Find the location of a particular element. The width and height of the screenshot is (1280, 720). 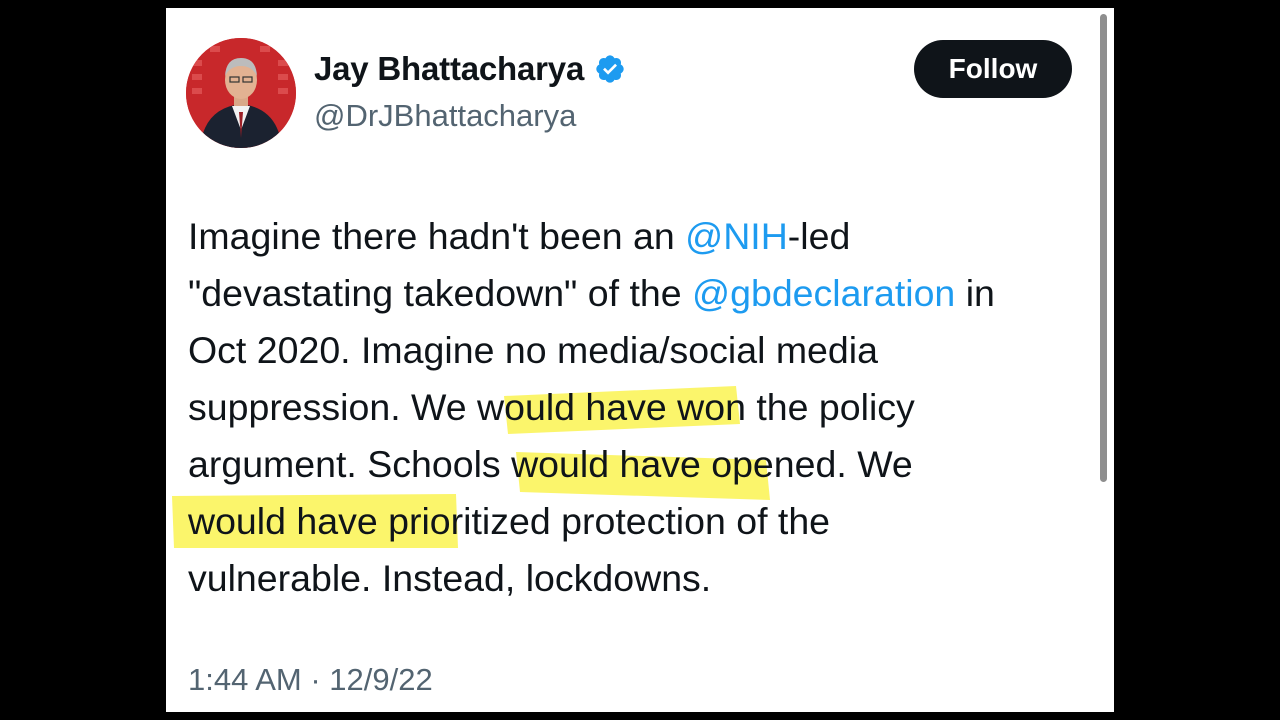

tweet-text-segment: -led is located at coordinates (819, 236).